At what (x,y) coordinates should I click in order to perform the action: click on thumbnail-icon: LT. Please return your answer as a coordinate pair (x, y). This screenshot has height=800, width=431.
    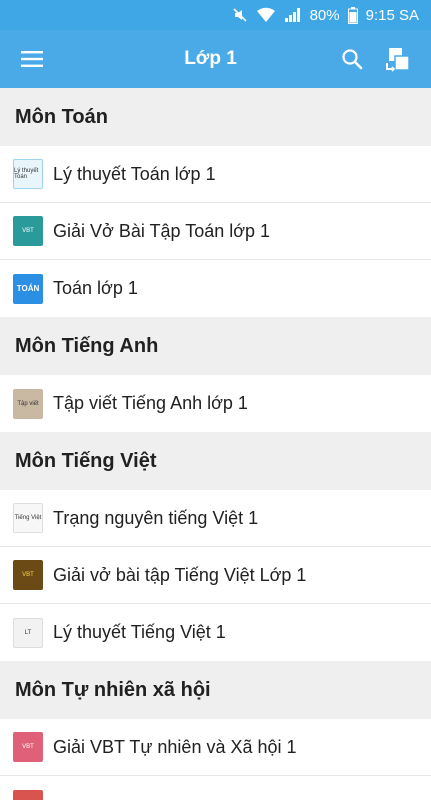
    Looking at the image, I should click on (28, 632).